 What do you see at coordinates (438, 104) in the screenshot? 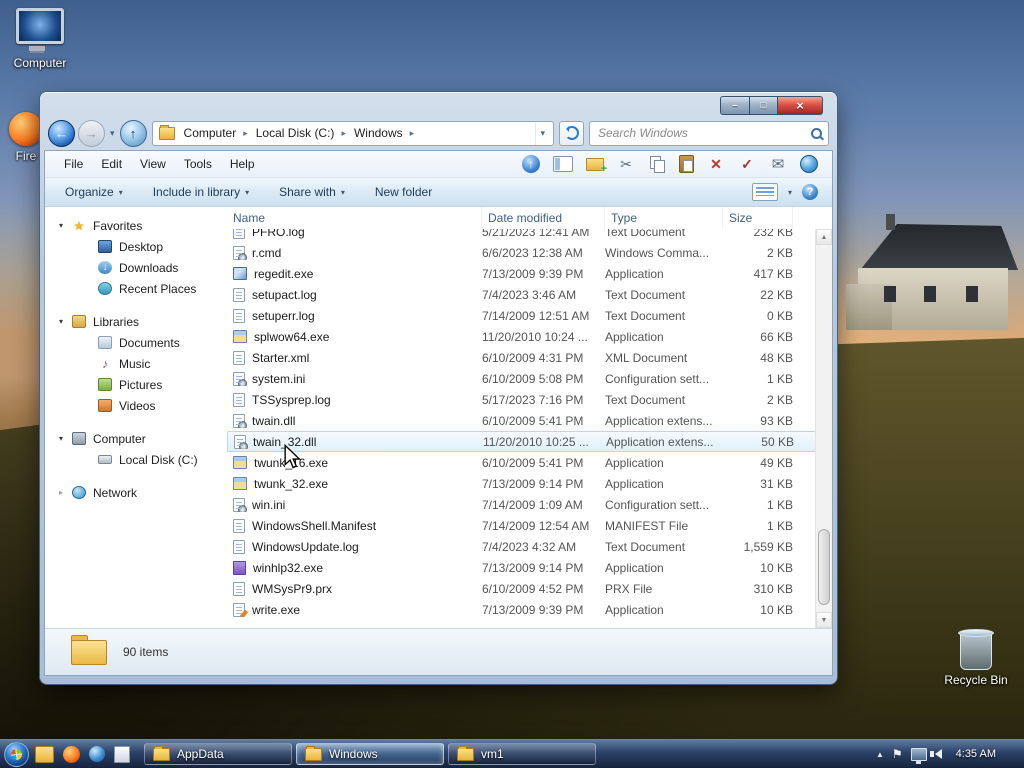
I see `title-bar` at bounding box center [438, 104].